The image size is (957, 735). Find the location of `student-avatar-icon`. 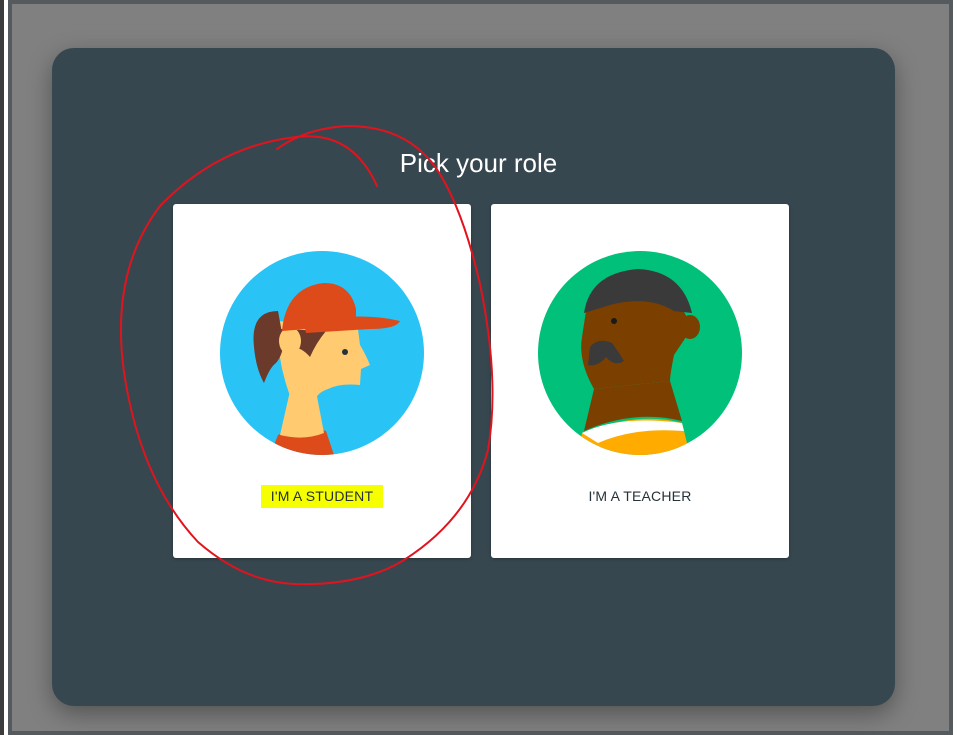

student-avatar-icon is located at coordinates (322, 353).